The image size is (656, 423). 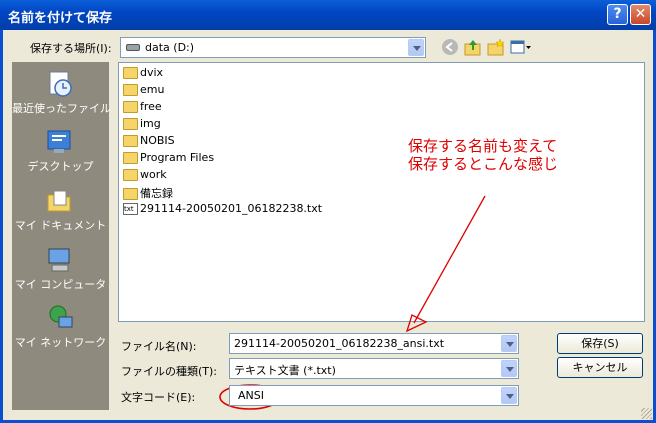 What do you see at coordinates (251, 395) in the screenshot?
I see `encoding-value: ANSI` at bounding box center [251, 395].